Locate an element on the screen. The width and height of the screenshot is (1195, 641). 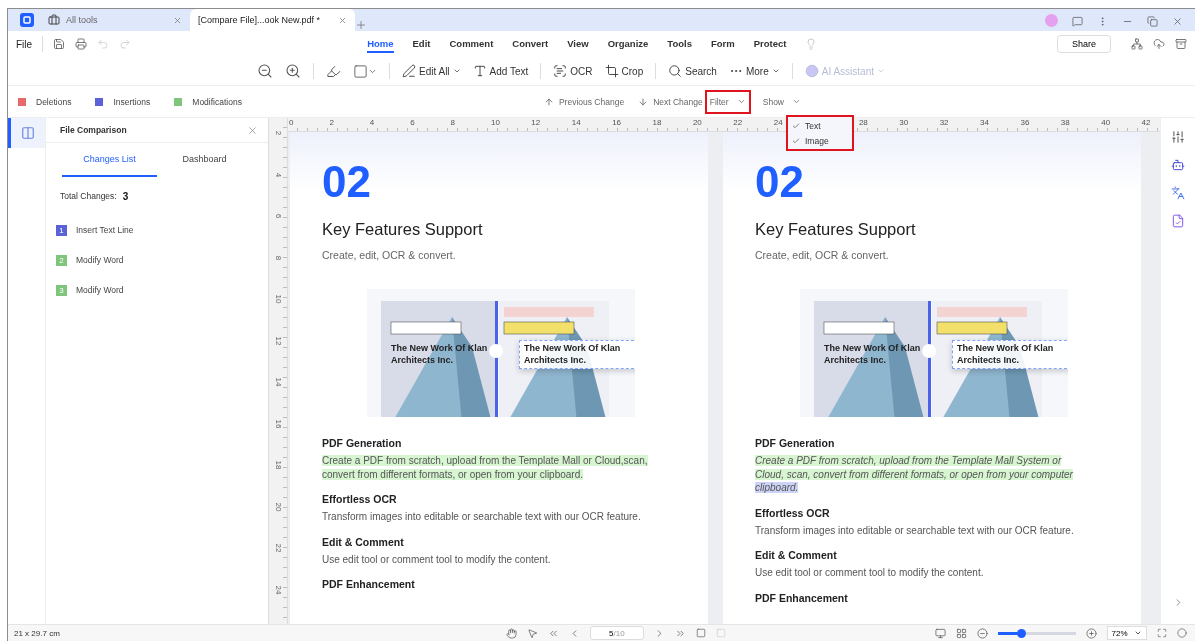
ruler-label: 34 is located at coordinates (984, 122).